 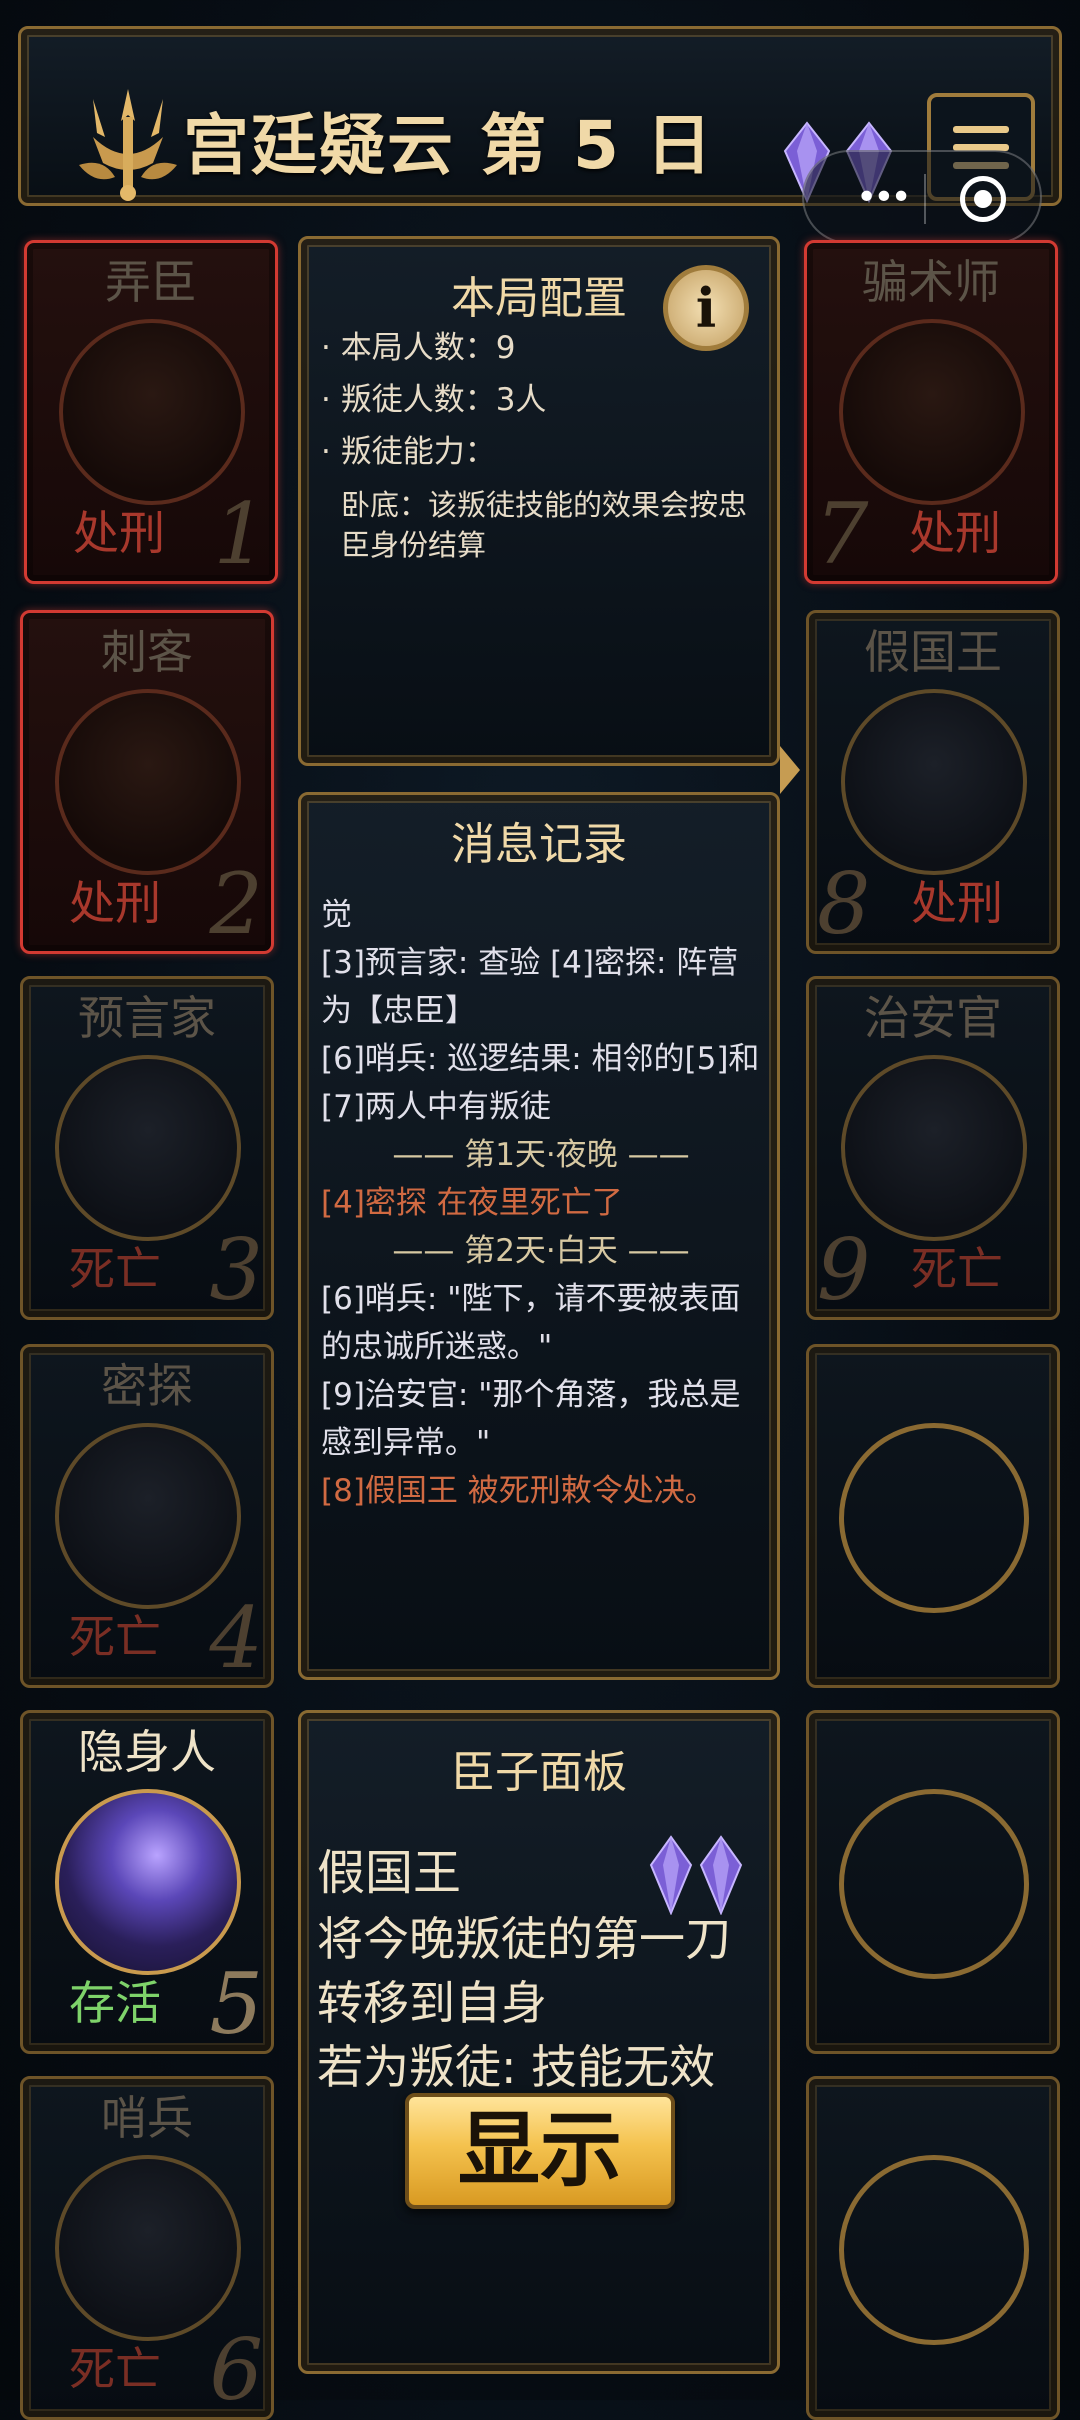 I want to click on log-entry: [8]假国王 被死刑敕令处决。, so click(x=518, y=1491).